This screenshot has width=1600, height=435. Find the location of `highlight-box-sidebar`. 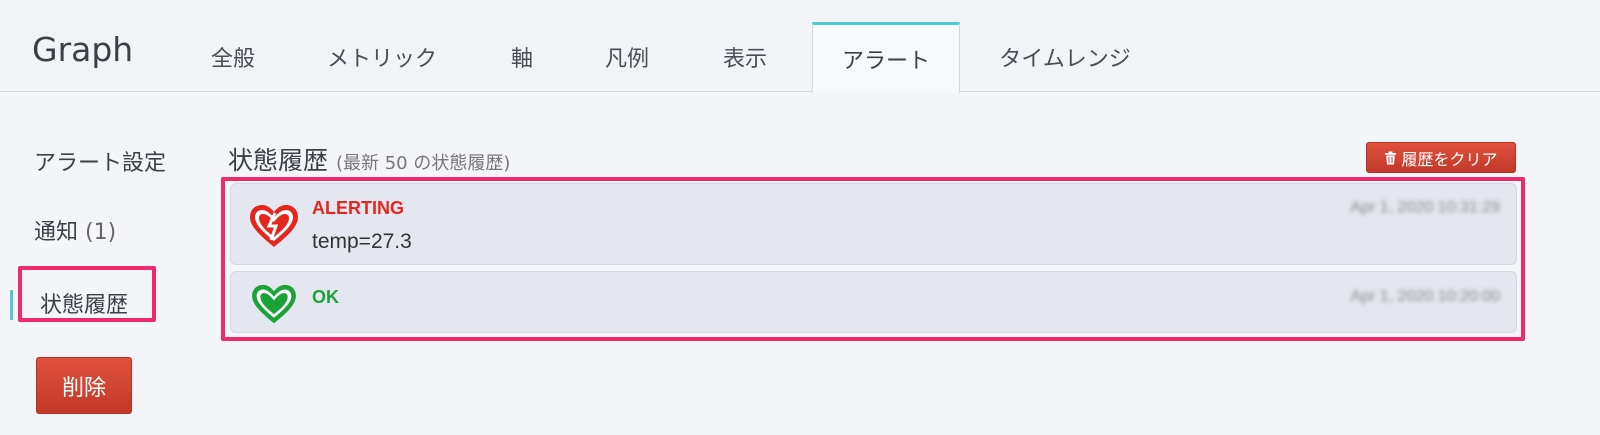

highlight-box-sidebar is located at coordinates (87, 294).